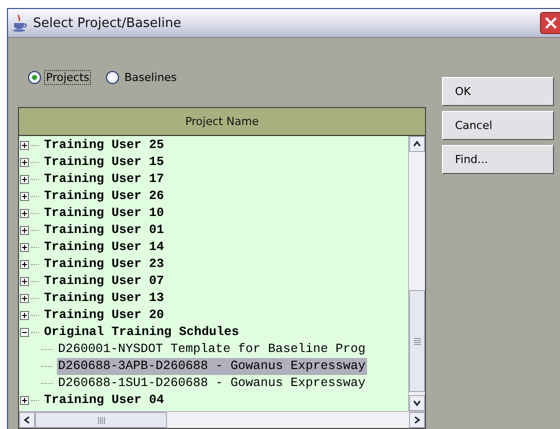 Image resolution: width=560 pixels, height=429 pixels. Describe the element at coordinates (104, 213) in the screenshot. I see `tree-item: Training User 10` at that location.